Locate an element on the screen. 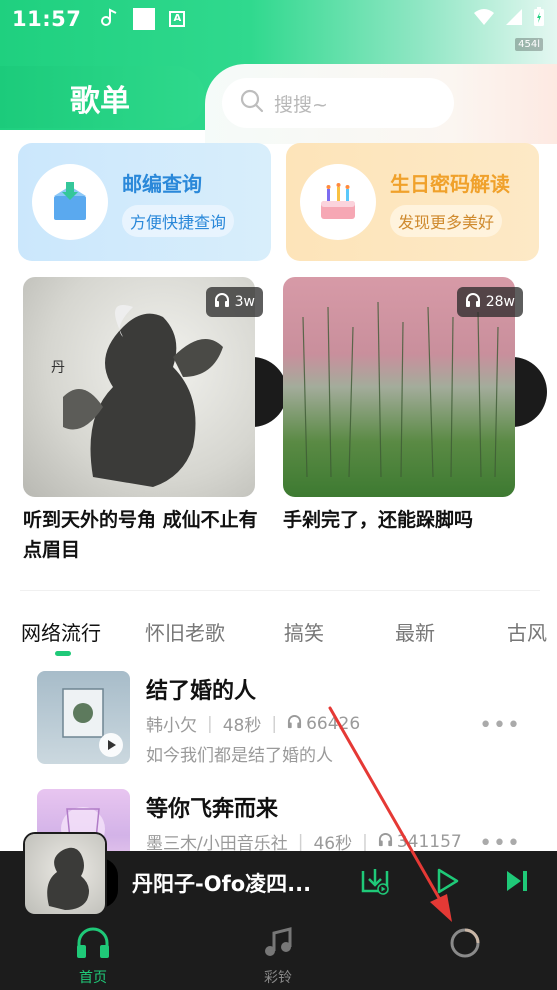 The width and height of the screenshot is (557, 990). nav-home: 首页 is located at coordinates (93, 956).